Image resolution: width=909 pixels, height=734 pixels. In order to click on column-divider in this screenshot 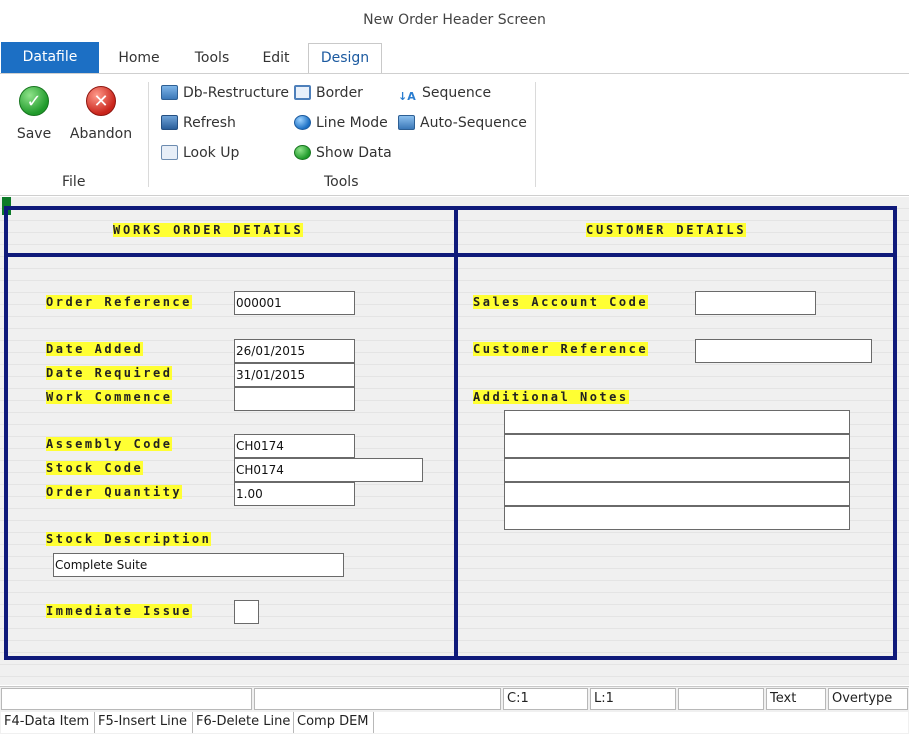, I will do `click(456, 433)`.